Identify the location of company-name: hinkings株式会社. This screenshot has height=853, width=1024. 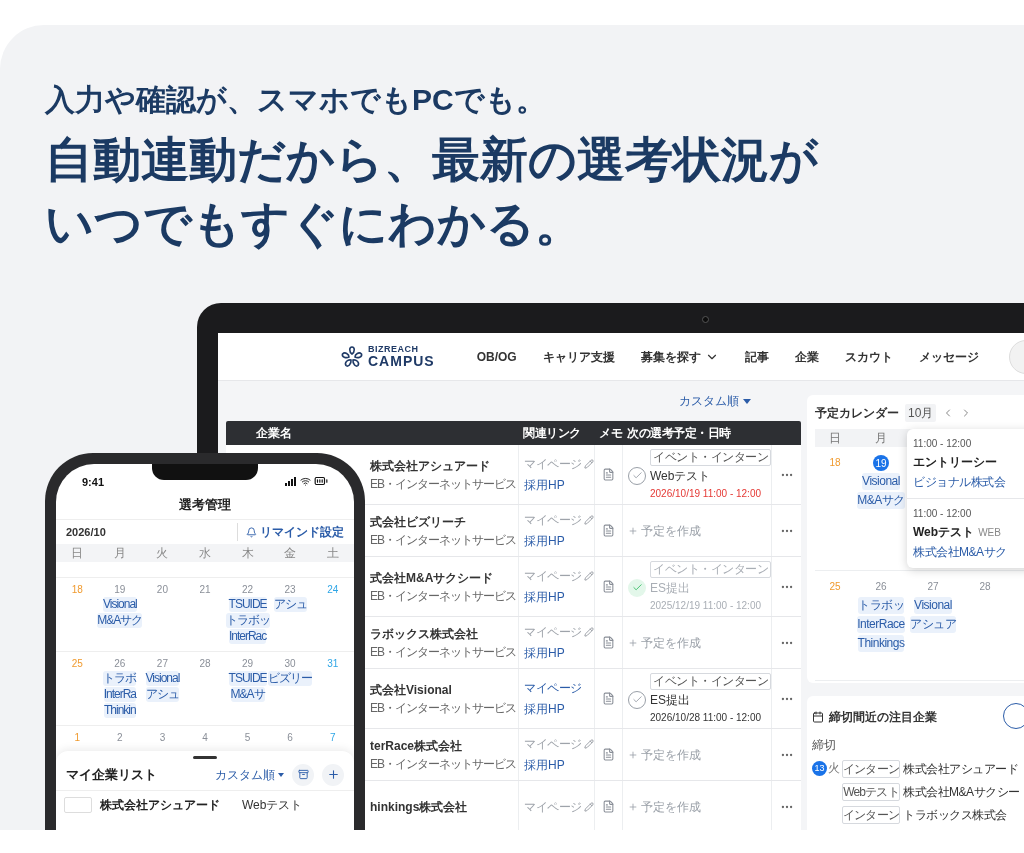
(444, 806).